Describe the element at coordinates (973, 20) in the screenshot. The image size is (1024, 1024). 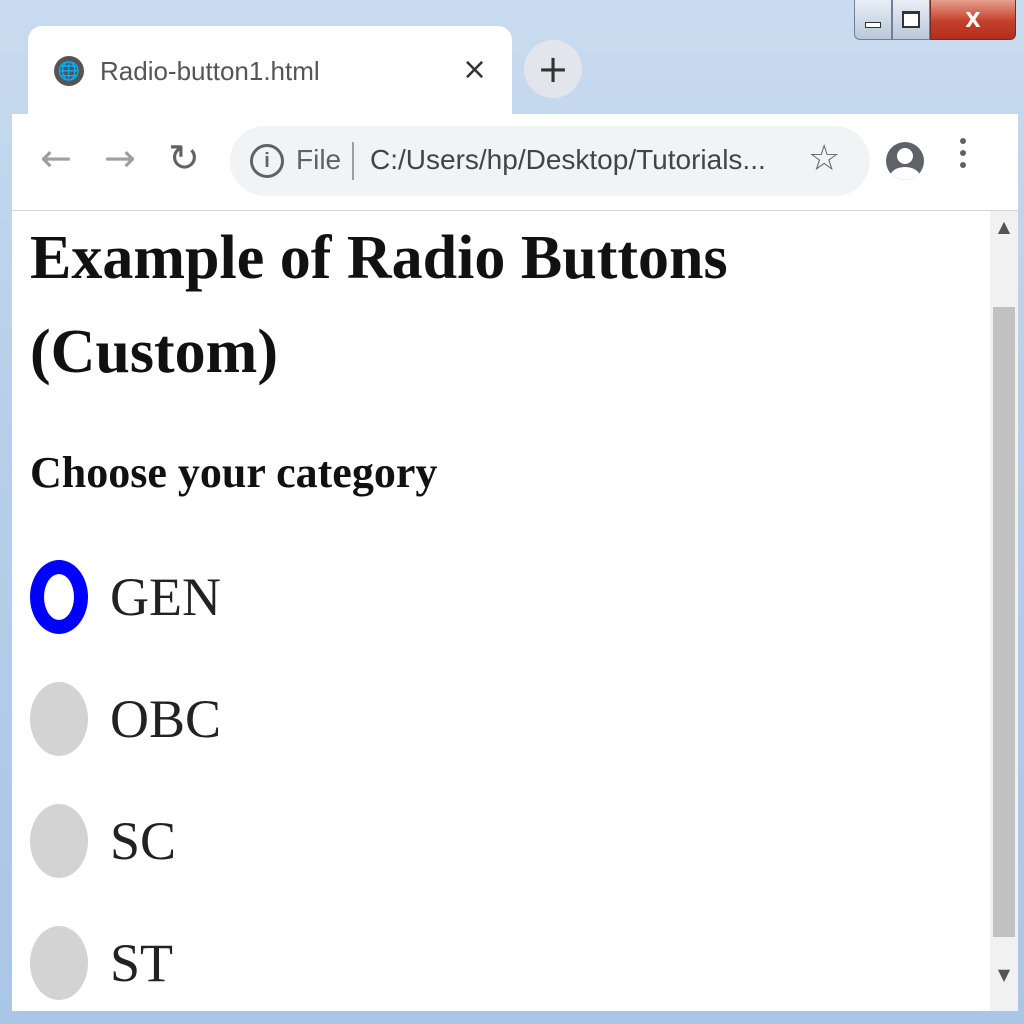
I see `close-window-button: X` at that location.